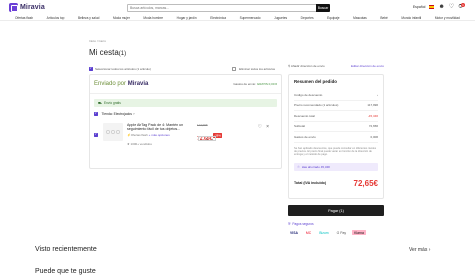 The width and height of the screenshot is (475, 277). I want to click on klarna-logo: Klarna, so click(359, 232).